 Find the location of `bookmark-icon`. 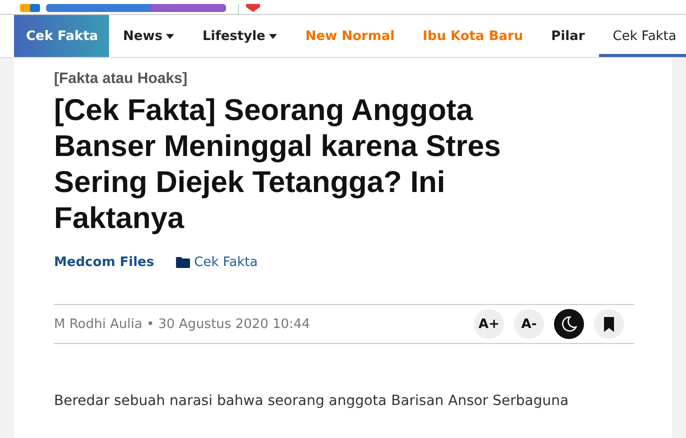

bookmark-icon is located at coordinates (609, 324).